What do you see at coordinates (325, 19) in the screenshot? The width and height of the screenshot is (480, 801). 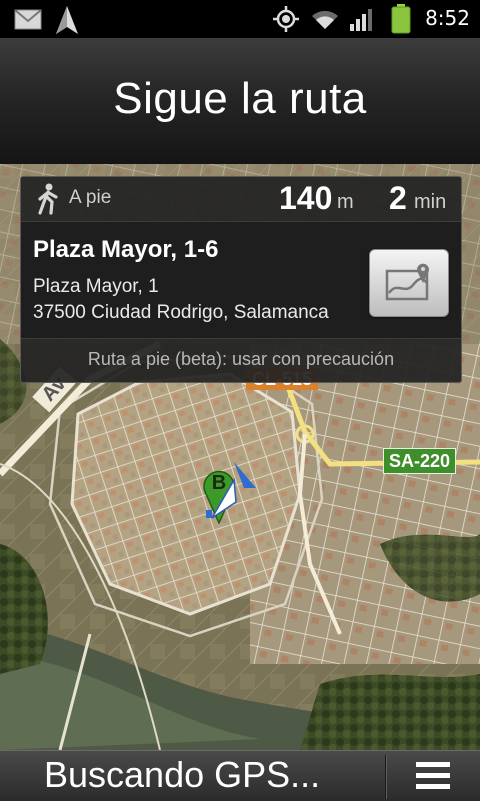 I see `wifi-icon` at bounding box center [325, 19].